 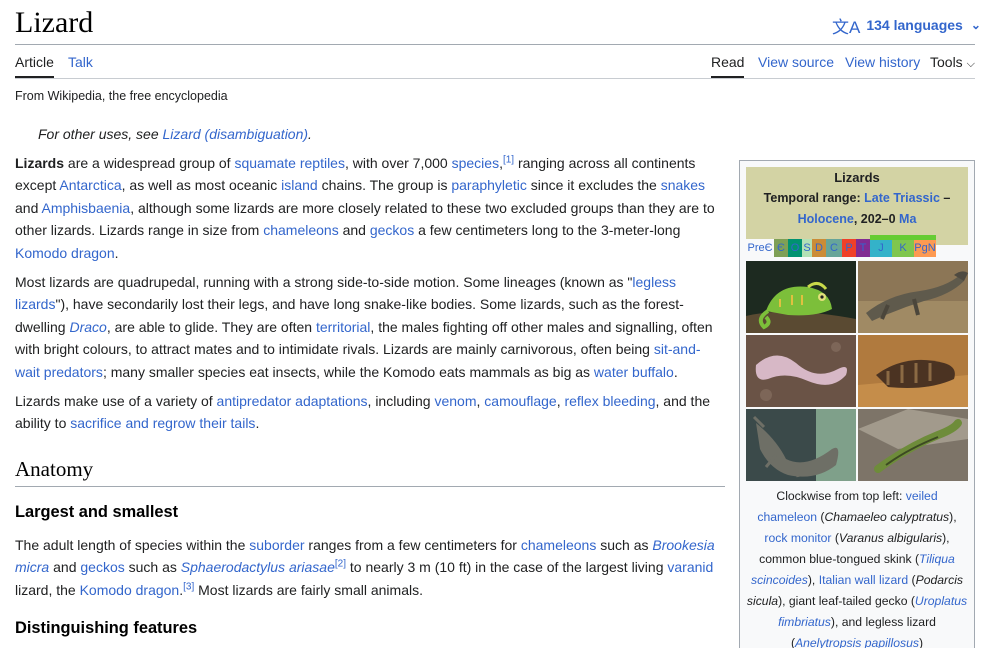 I want to click on wiki-link: island, so click(x=299, y=185).